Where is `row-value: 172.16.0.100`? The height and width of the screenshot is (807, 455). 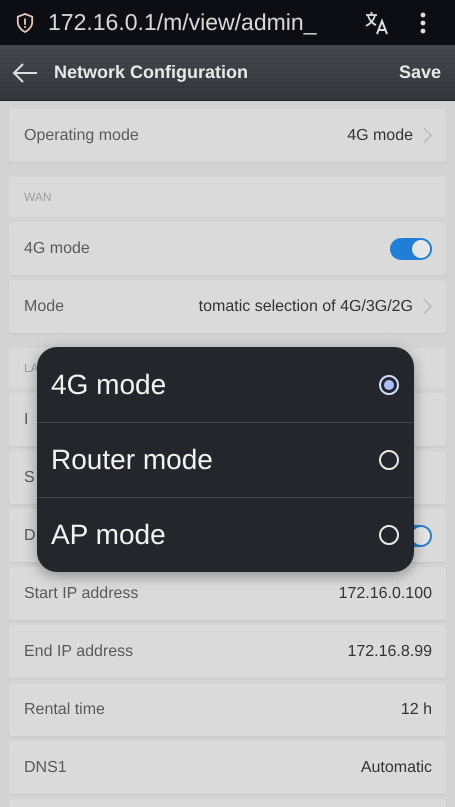
row-value: 172.16.0.100 is located at coordinates (385, 593).